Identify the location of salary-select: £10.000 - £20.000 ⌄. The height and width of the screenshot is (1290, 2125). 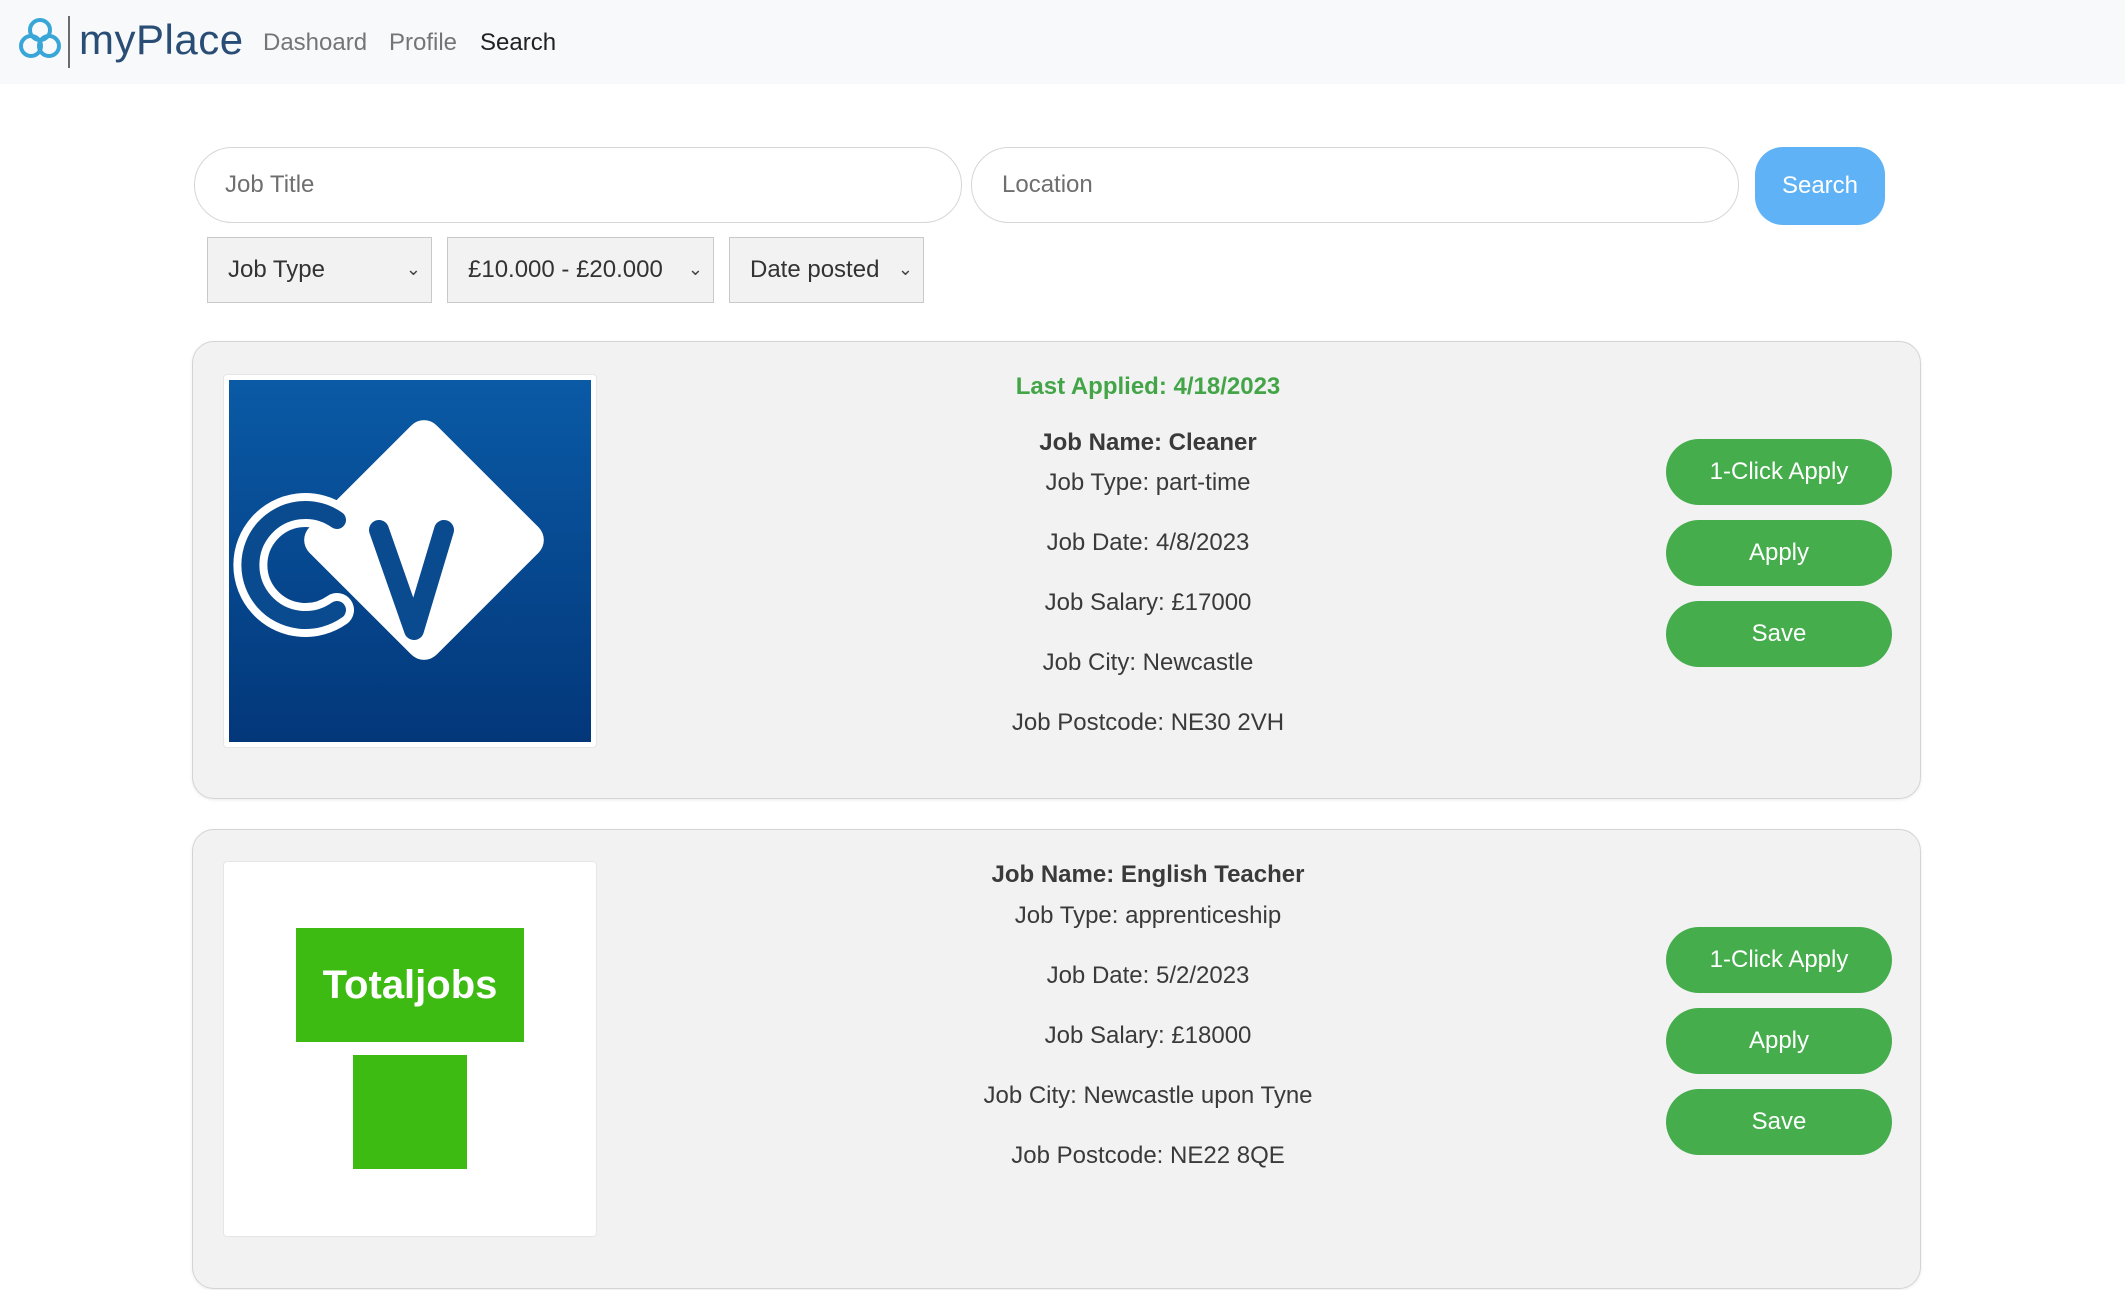
(580, 270).